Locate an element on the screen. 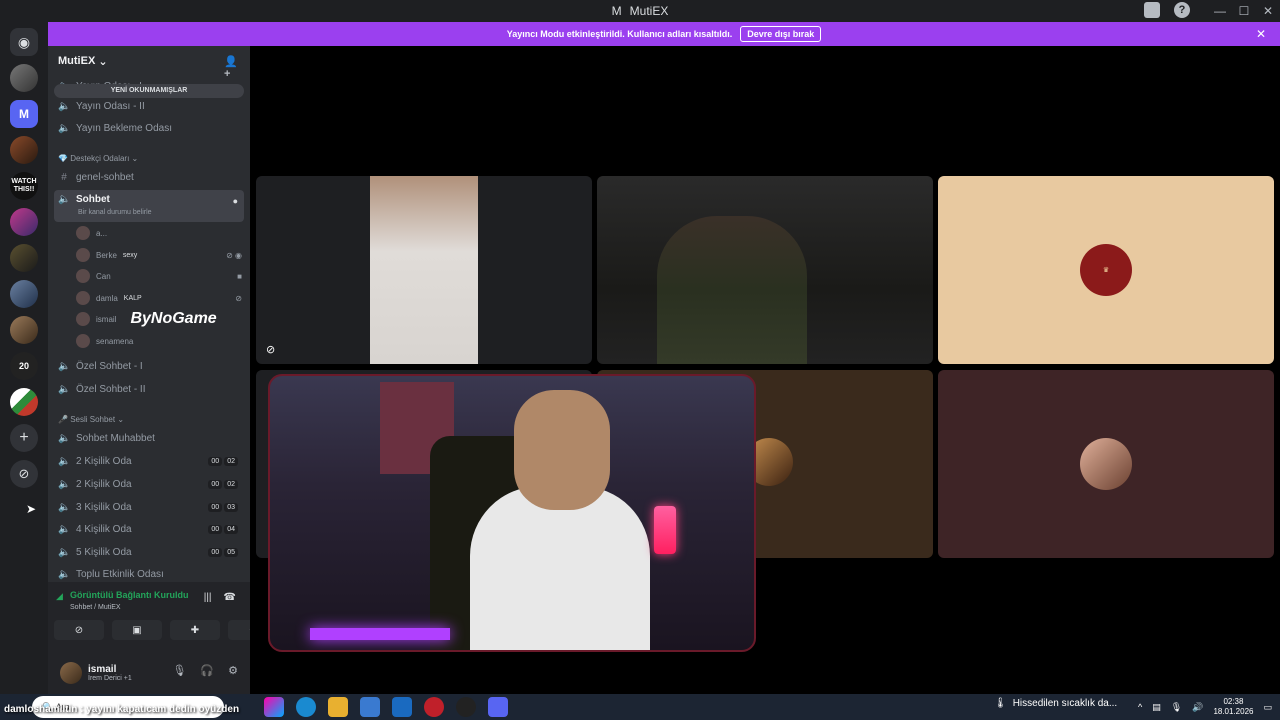  voice-channel: 🔈 4 Kişilik Oda 00 04 is located at coordinates (149, 529).